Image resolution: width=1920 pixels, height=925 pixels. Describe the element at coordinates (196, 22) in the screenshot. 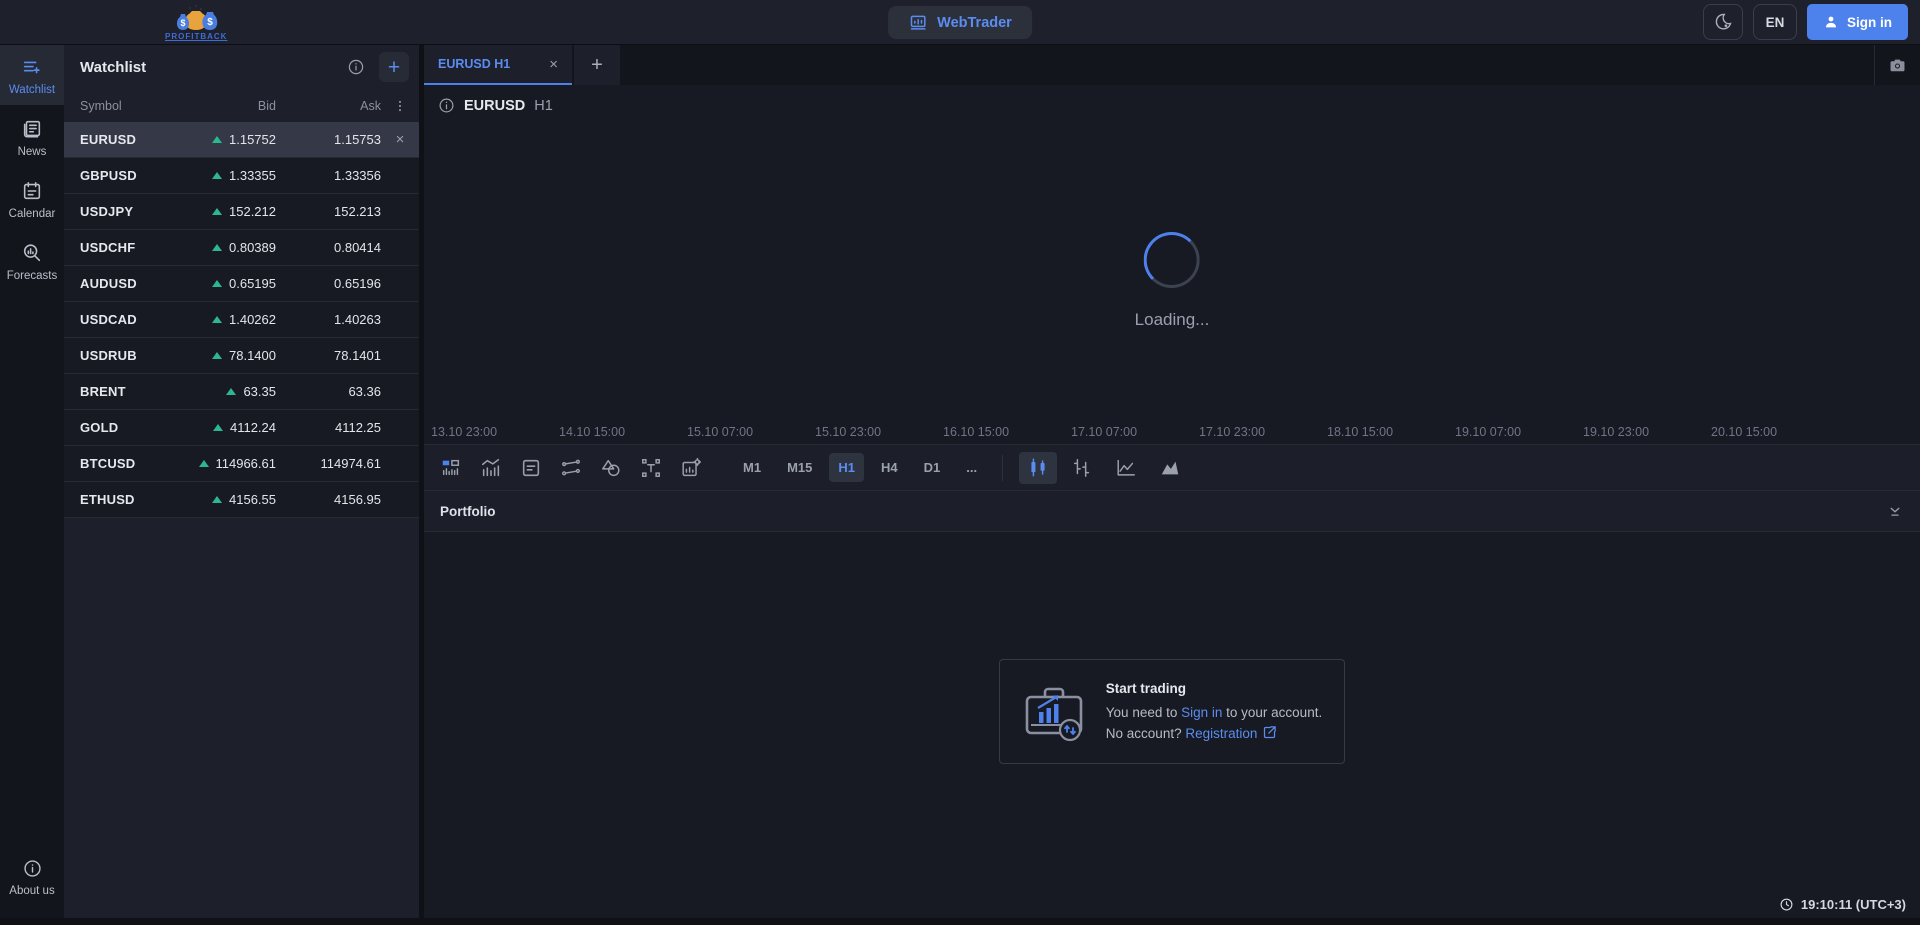

I see `brand-logo: $ $ PROFITBACK` at that location.